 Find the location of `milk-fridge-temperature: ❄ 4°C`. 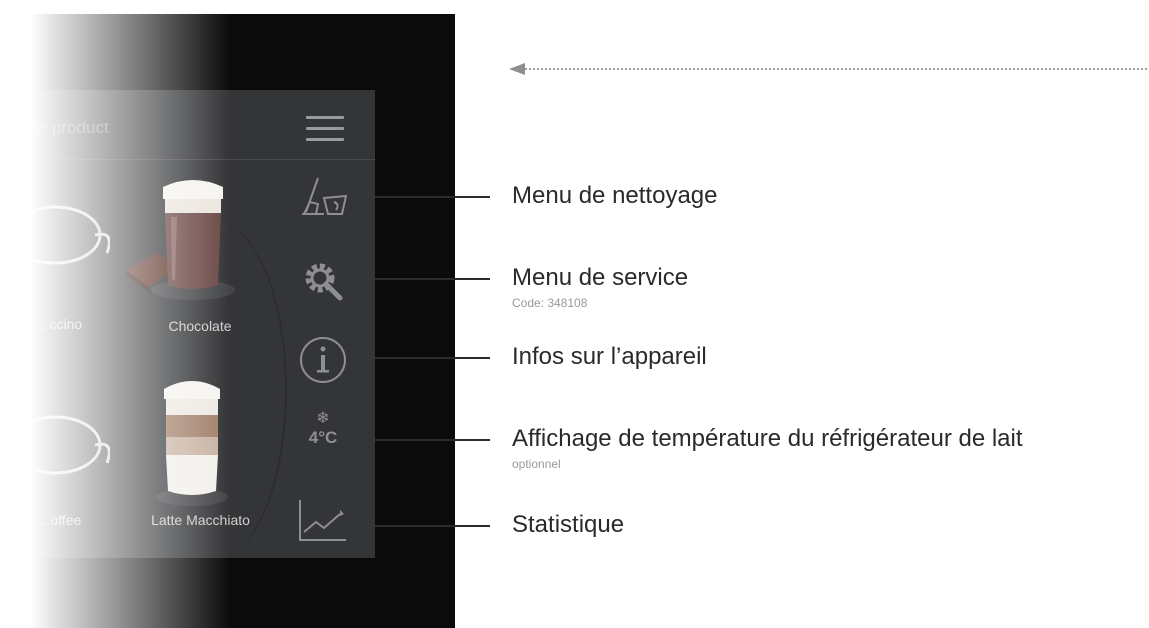

milk-fridge-temperature: ❄ 4°C is located at coordinates (323, 435).